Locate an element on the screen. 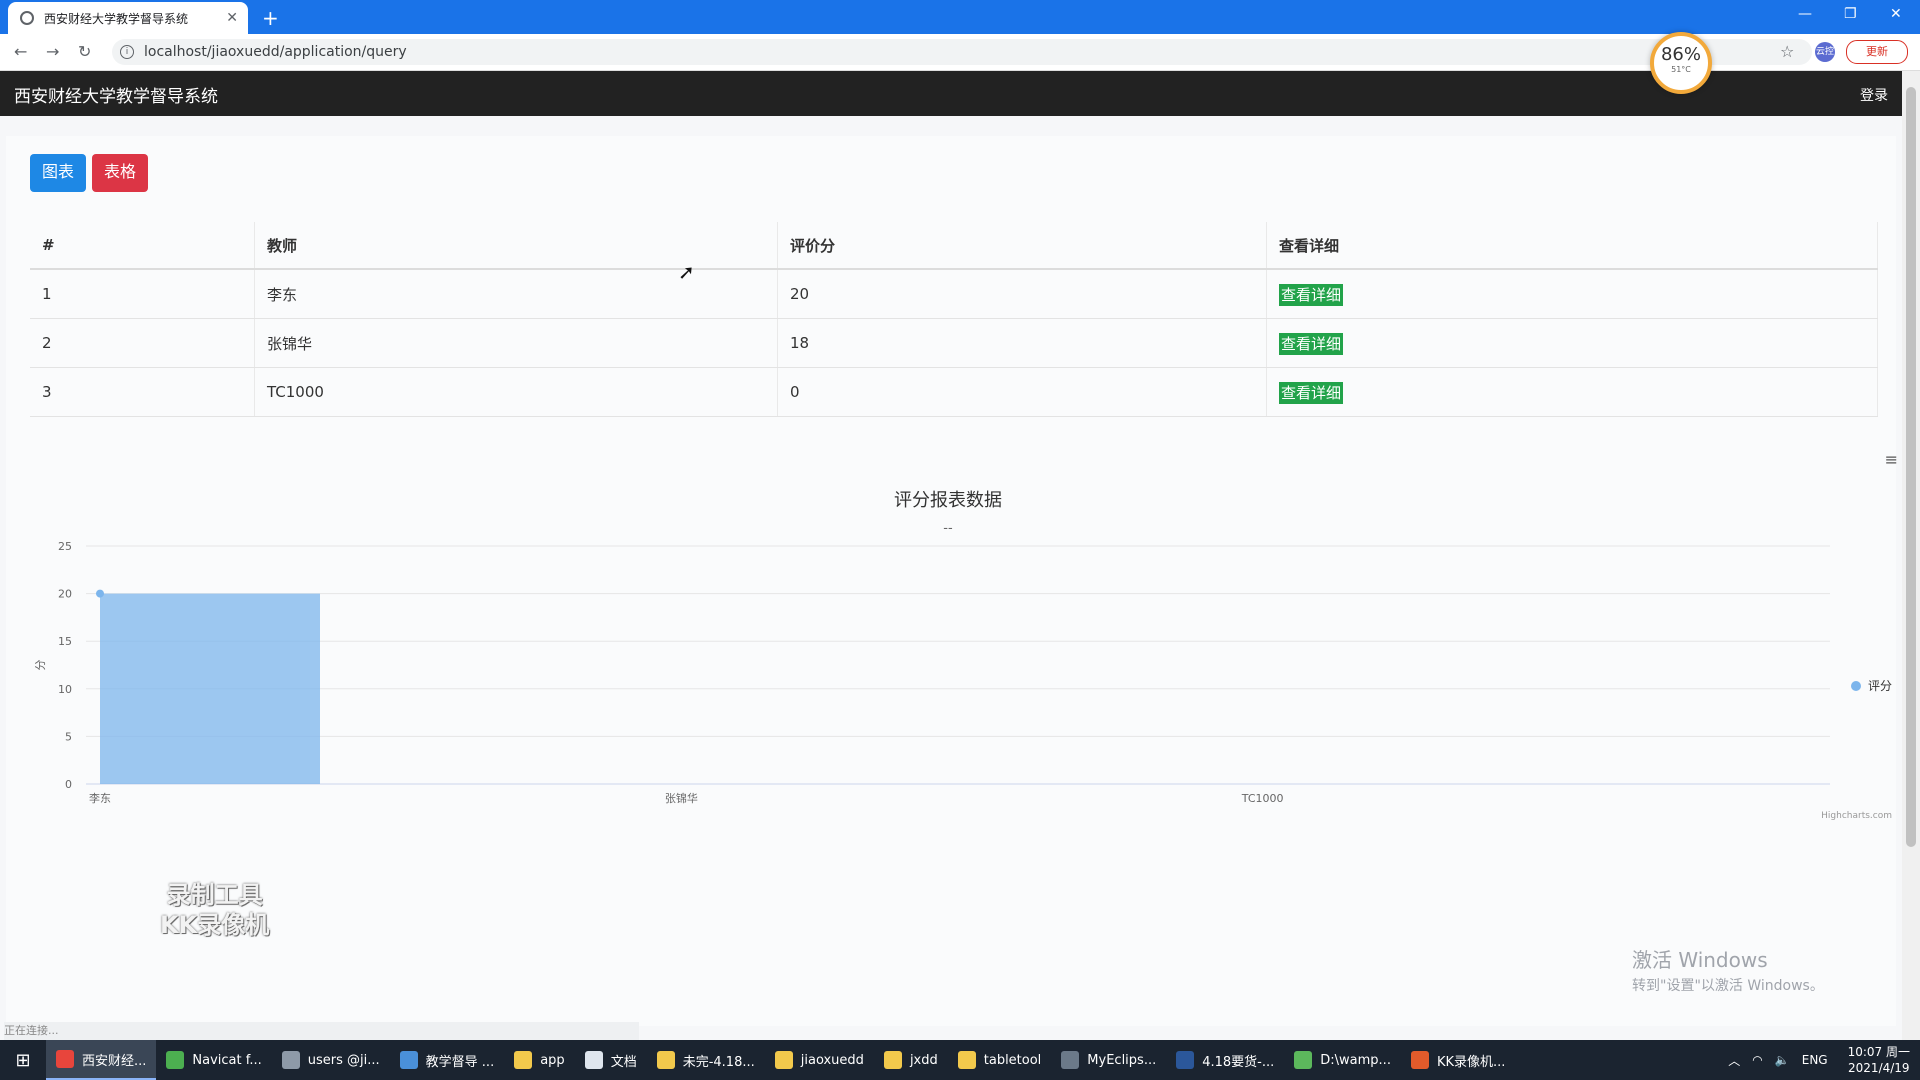  globe-icon is located at coordinates (27, 18).